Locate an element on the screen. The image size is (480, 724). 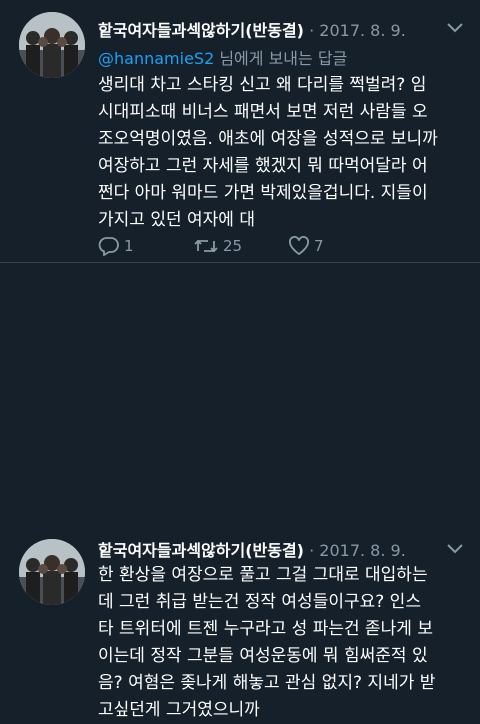
retweet-button: 25 is located at coordinates (217, 246).